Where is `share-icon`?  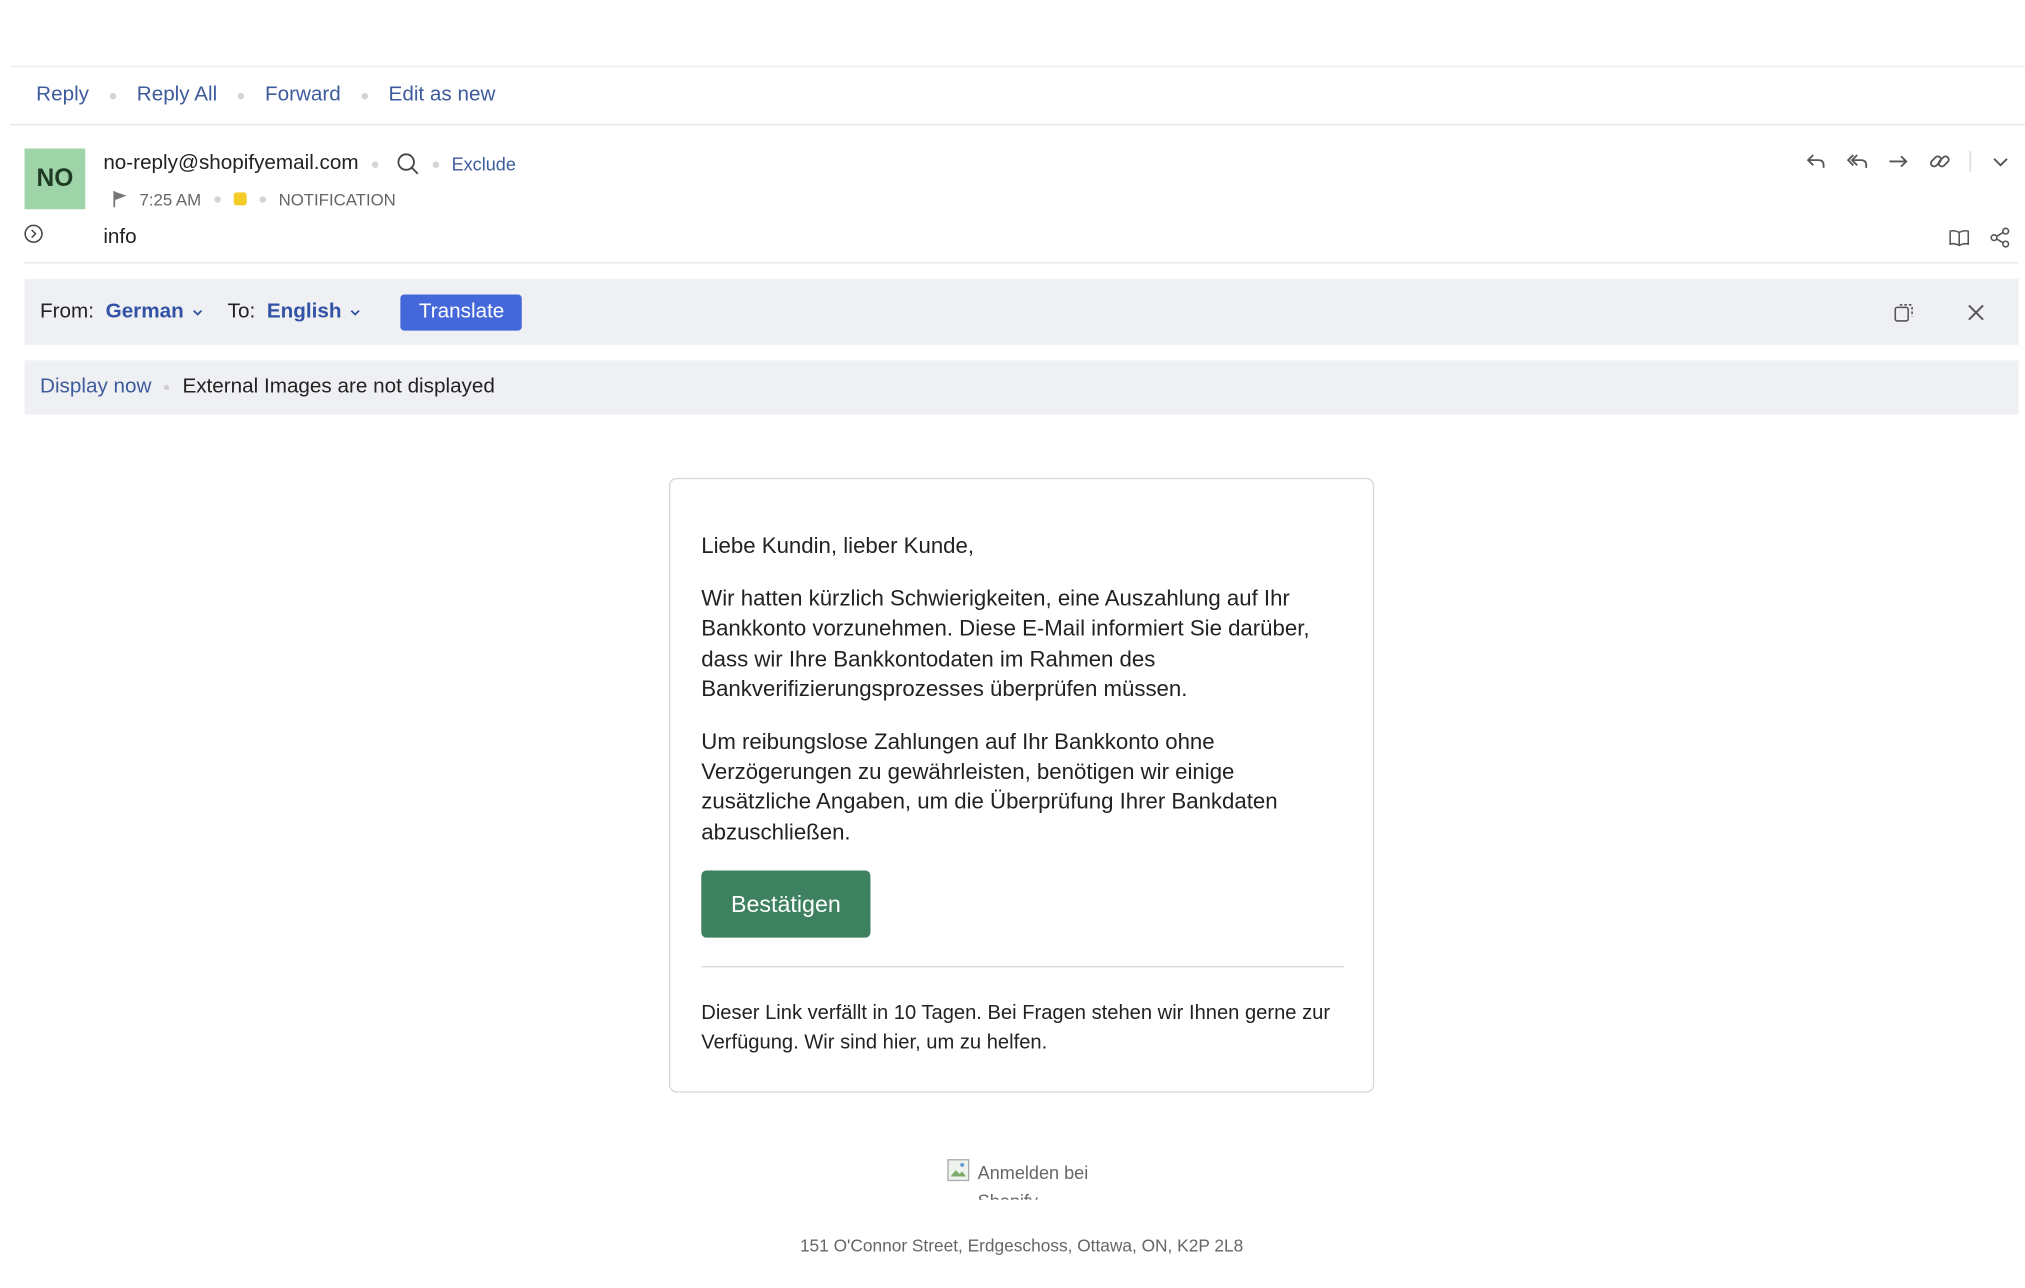 share-icon is located at coordinates (2000, 237).